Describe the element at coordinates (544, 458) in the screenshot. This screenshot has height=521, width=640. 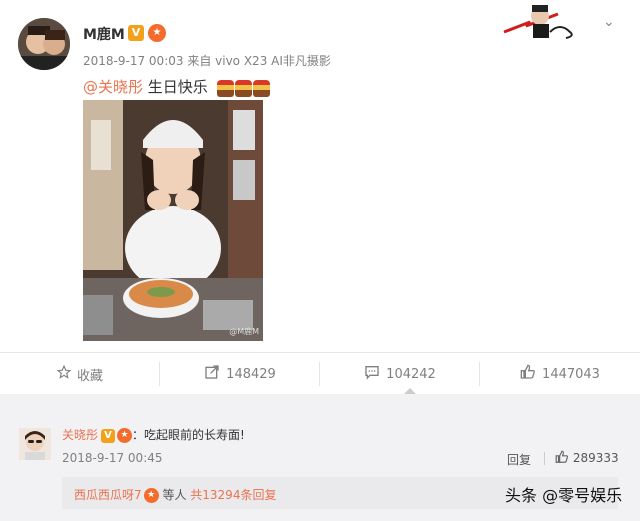
I see `comment-action-divider` at that location.